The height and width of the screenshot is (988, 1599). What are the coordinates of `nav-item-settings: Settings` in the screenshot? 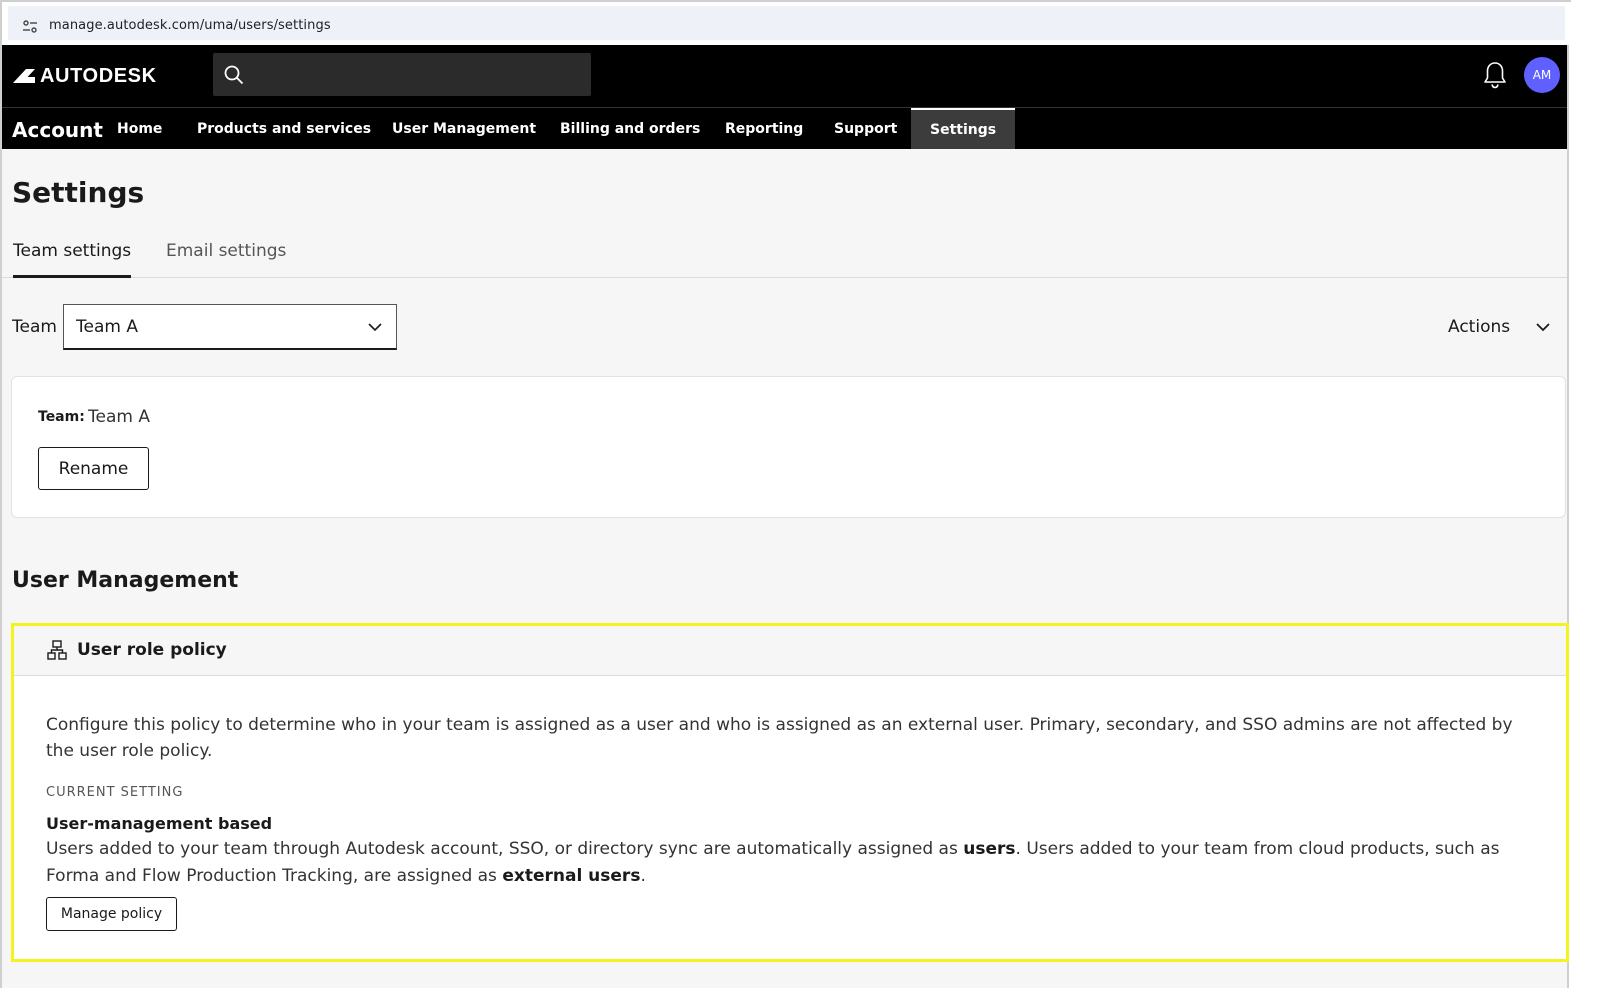 It's located at (963, 128).